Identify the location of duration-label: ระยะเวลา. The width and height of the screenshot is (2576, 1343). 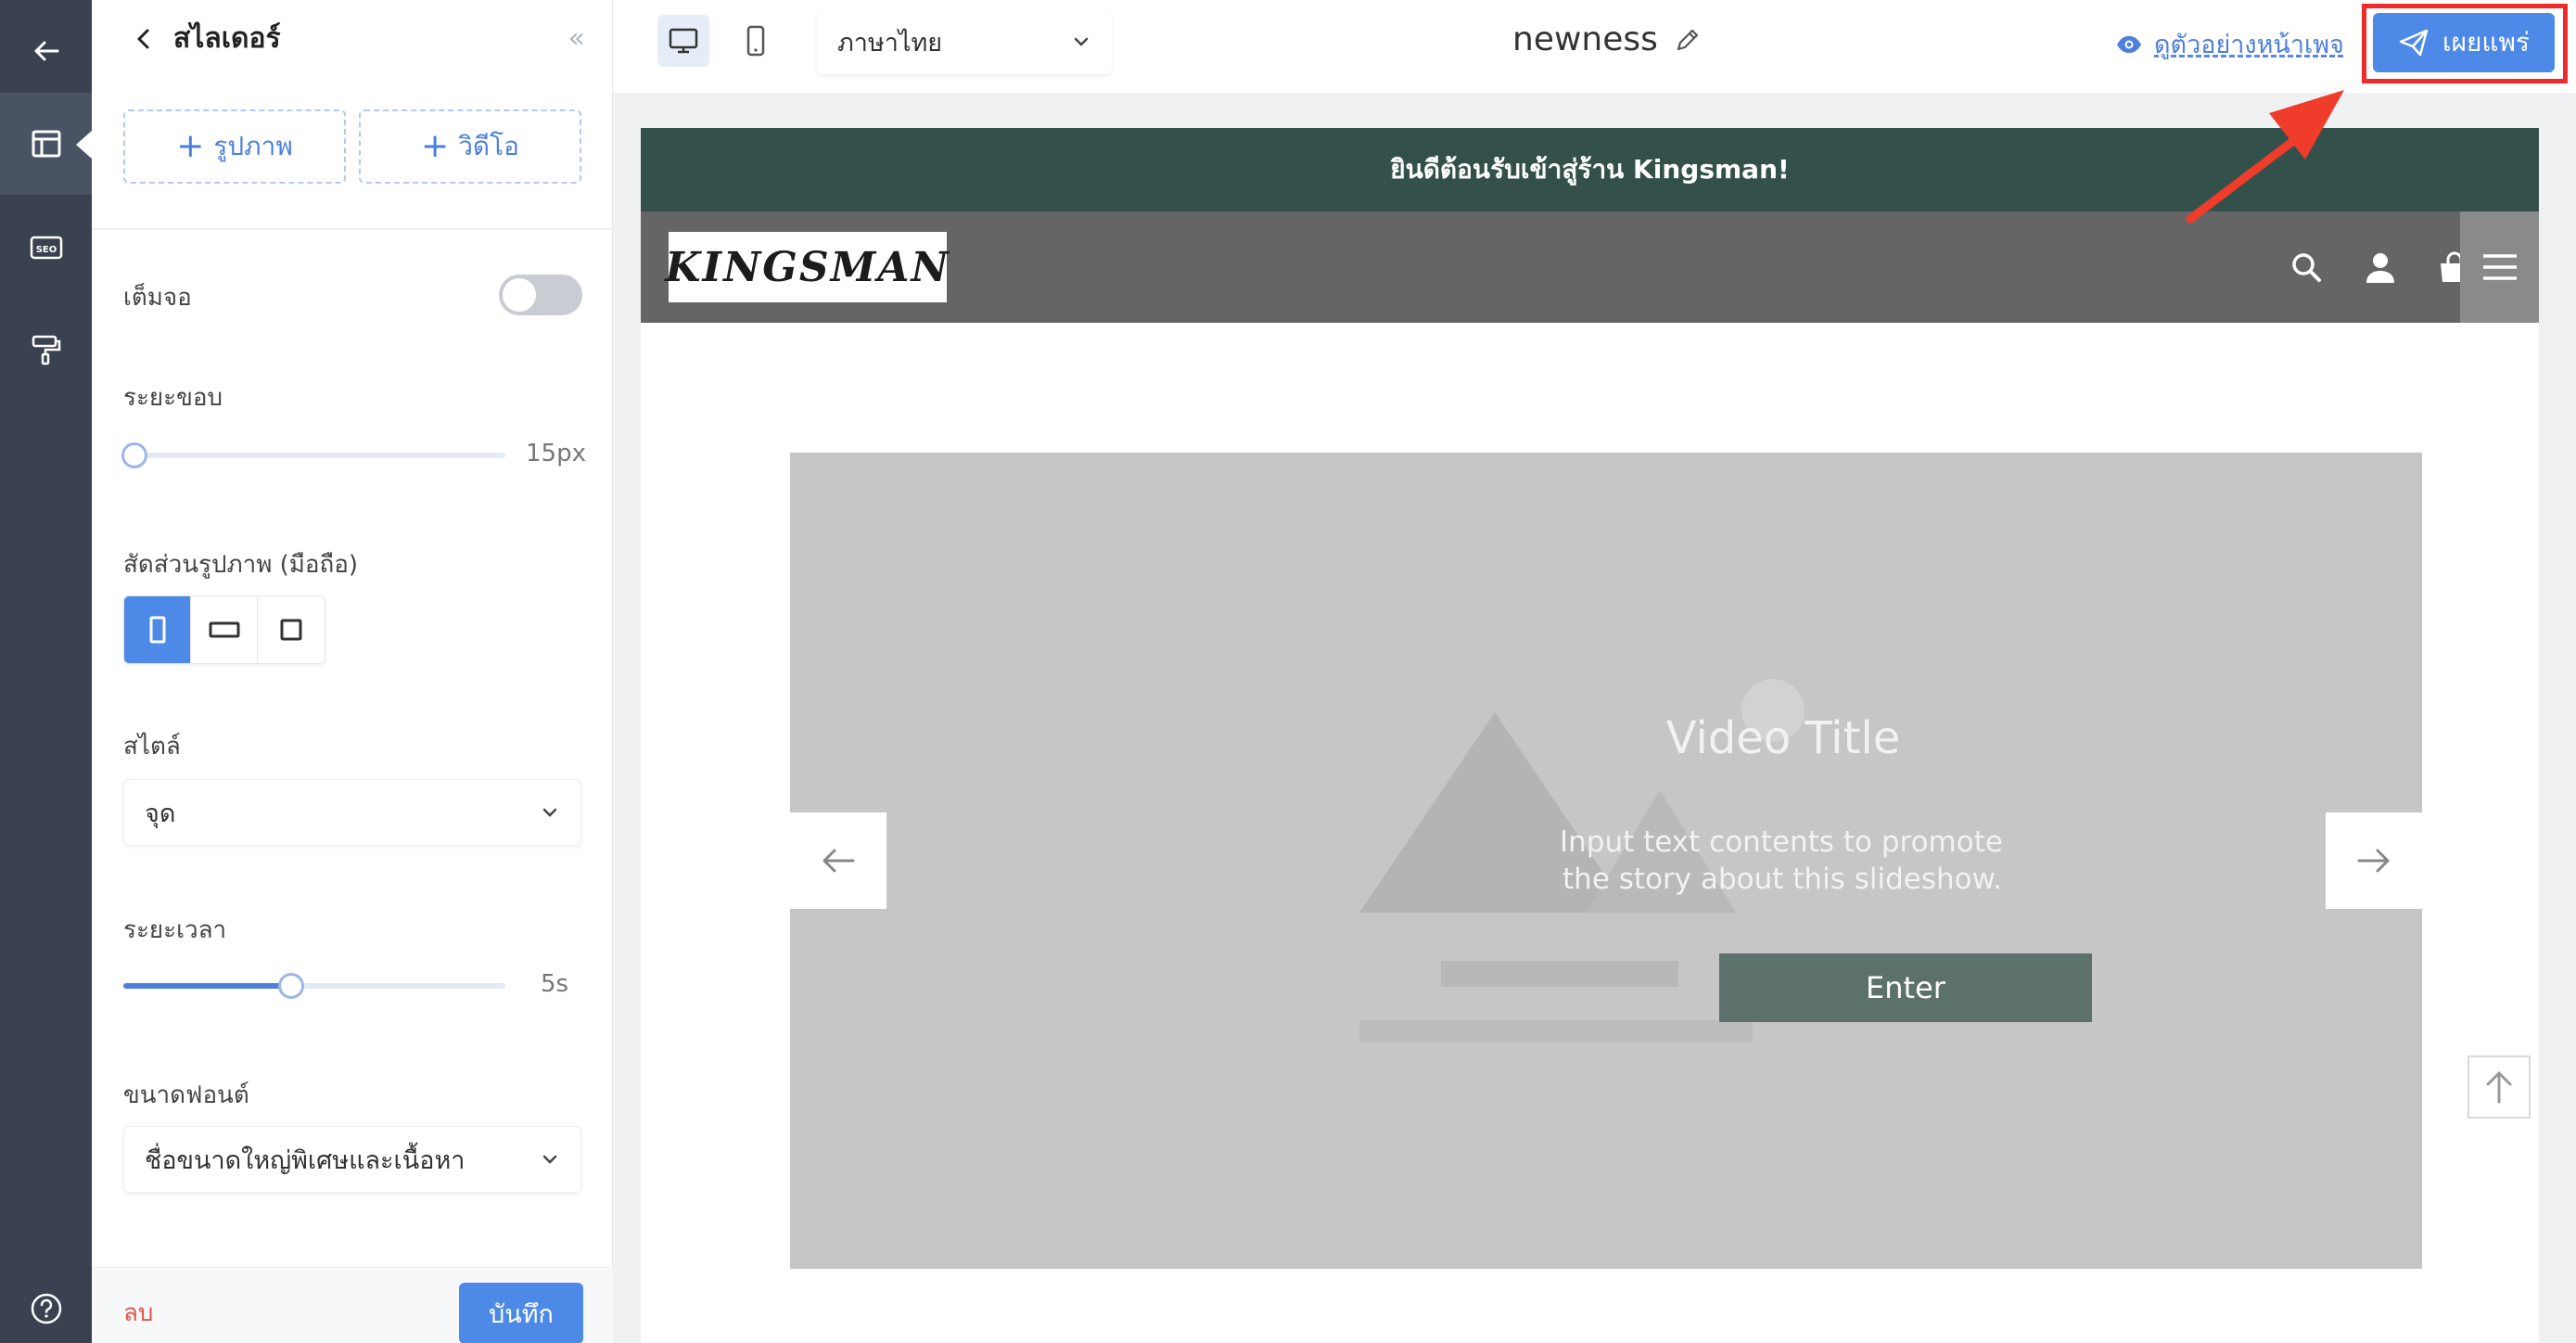
(175, 930).